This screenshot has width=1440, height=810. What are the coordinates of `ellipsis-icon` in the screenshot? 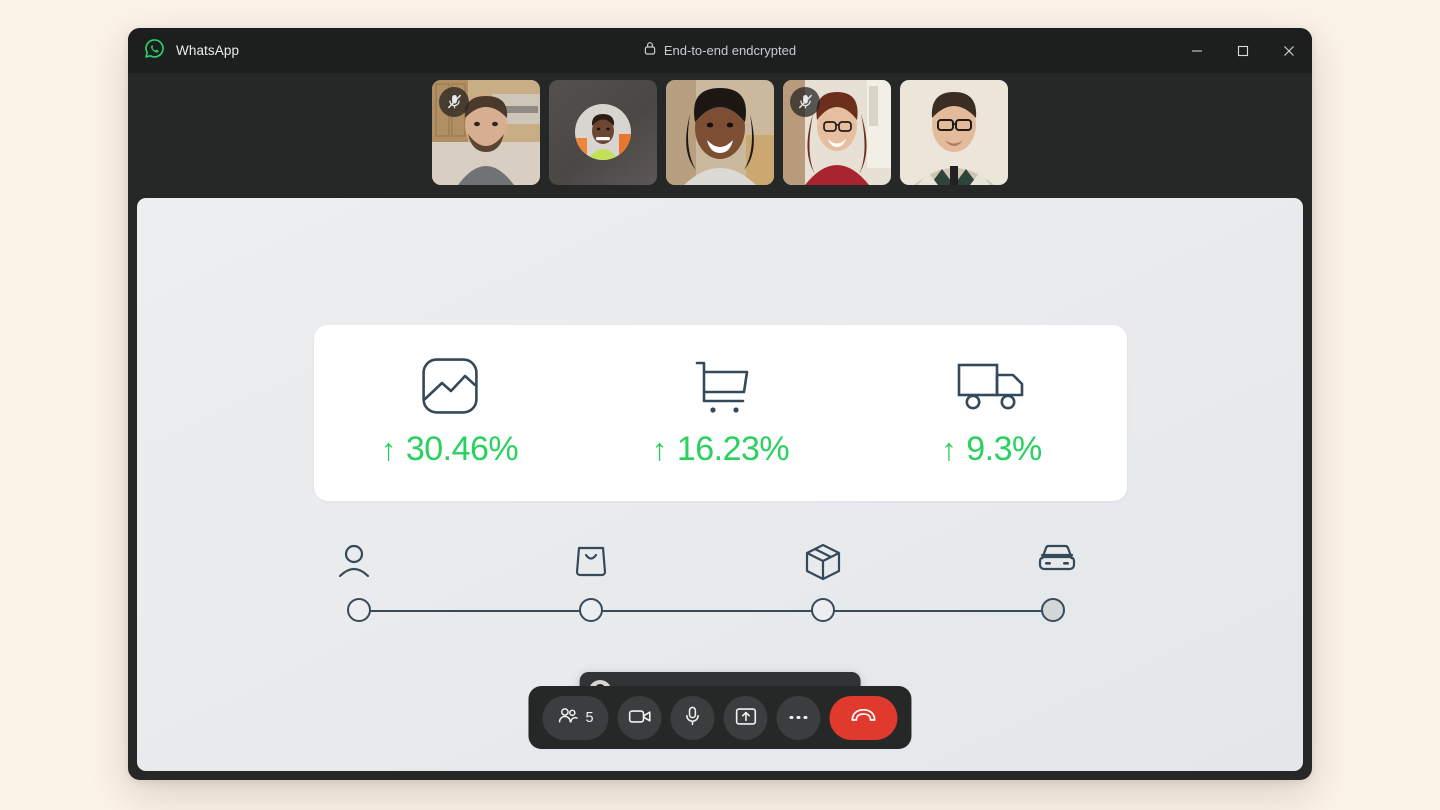 It's located at (798, 717).